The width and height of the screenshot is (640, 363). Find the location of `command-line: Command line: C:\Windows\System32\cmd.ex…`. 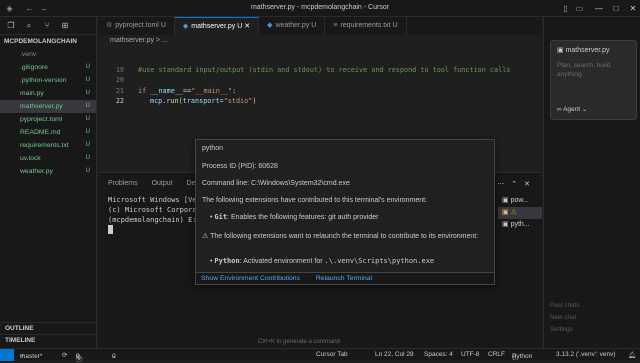

command-line: Command line: C:\Windows\System32\cmd.ex… is located at coordinates (276, 183).